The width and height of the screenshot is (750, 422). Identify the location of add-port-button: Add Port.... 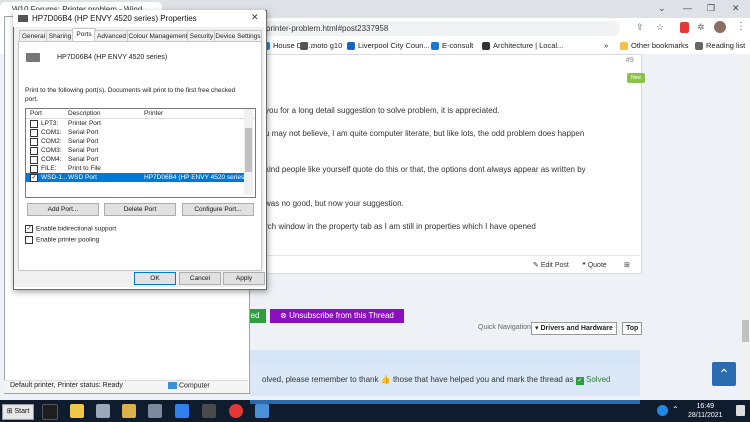
(63, 209).